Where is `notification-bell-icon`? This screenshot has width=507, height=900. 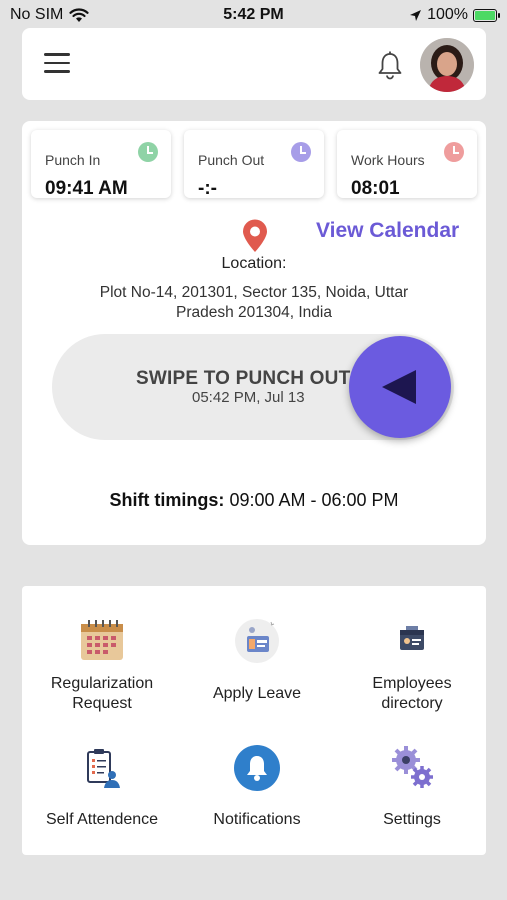 notification-bell-icon is located at coordinates (257, 768).